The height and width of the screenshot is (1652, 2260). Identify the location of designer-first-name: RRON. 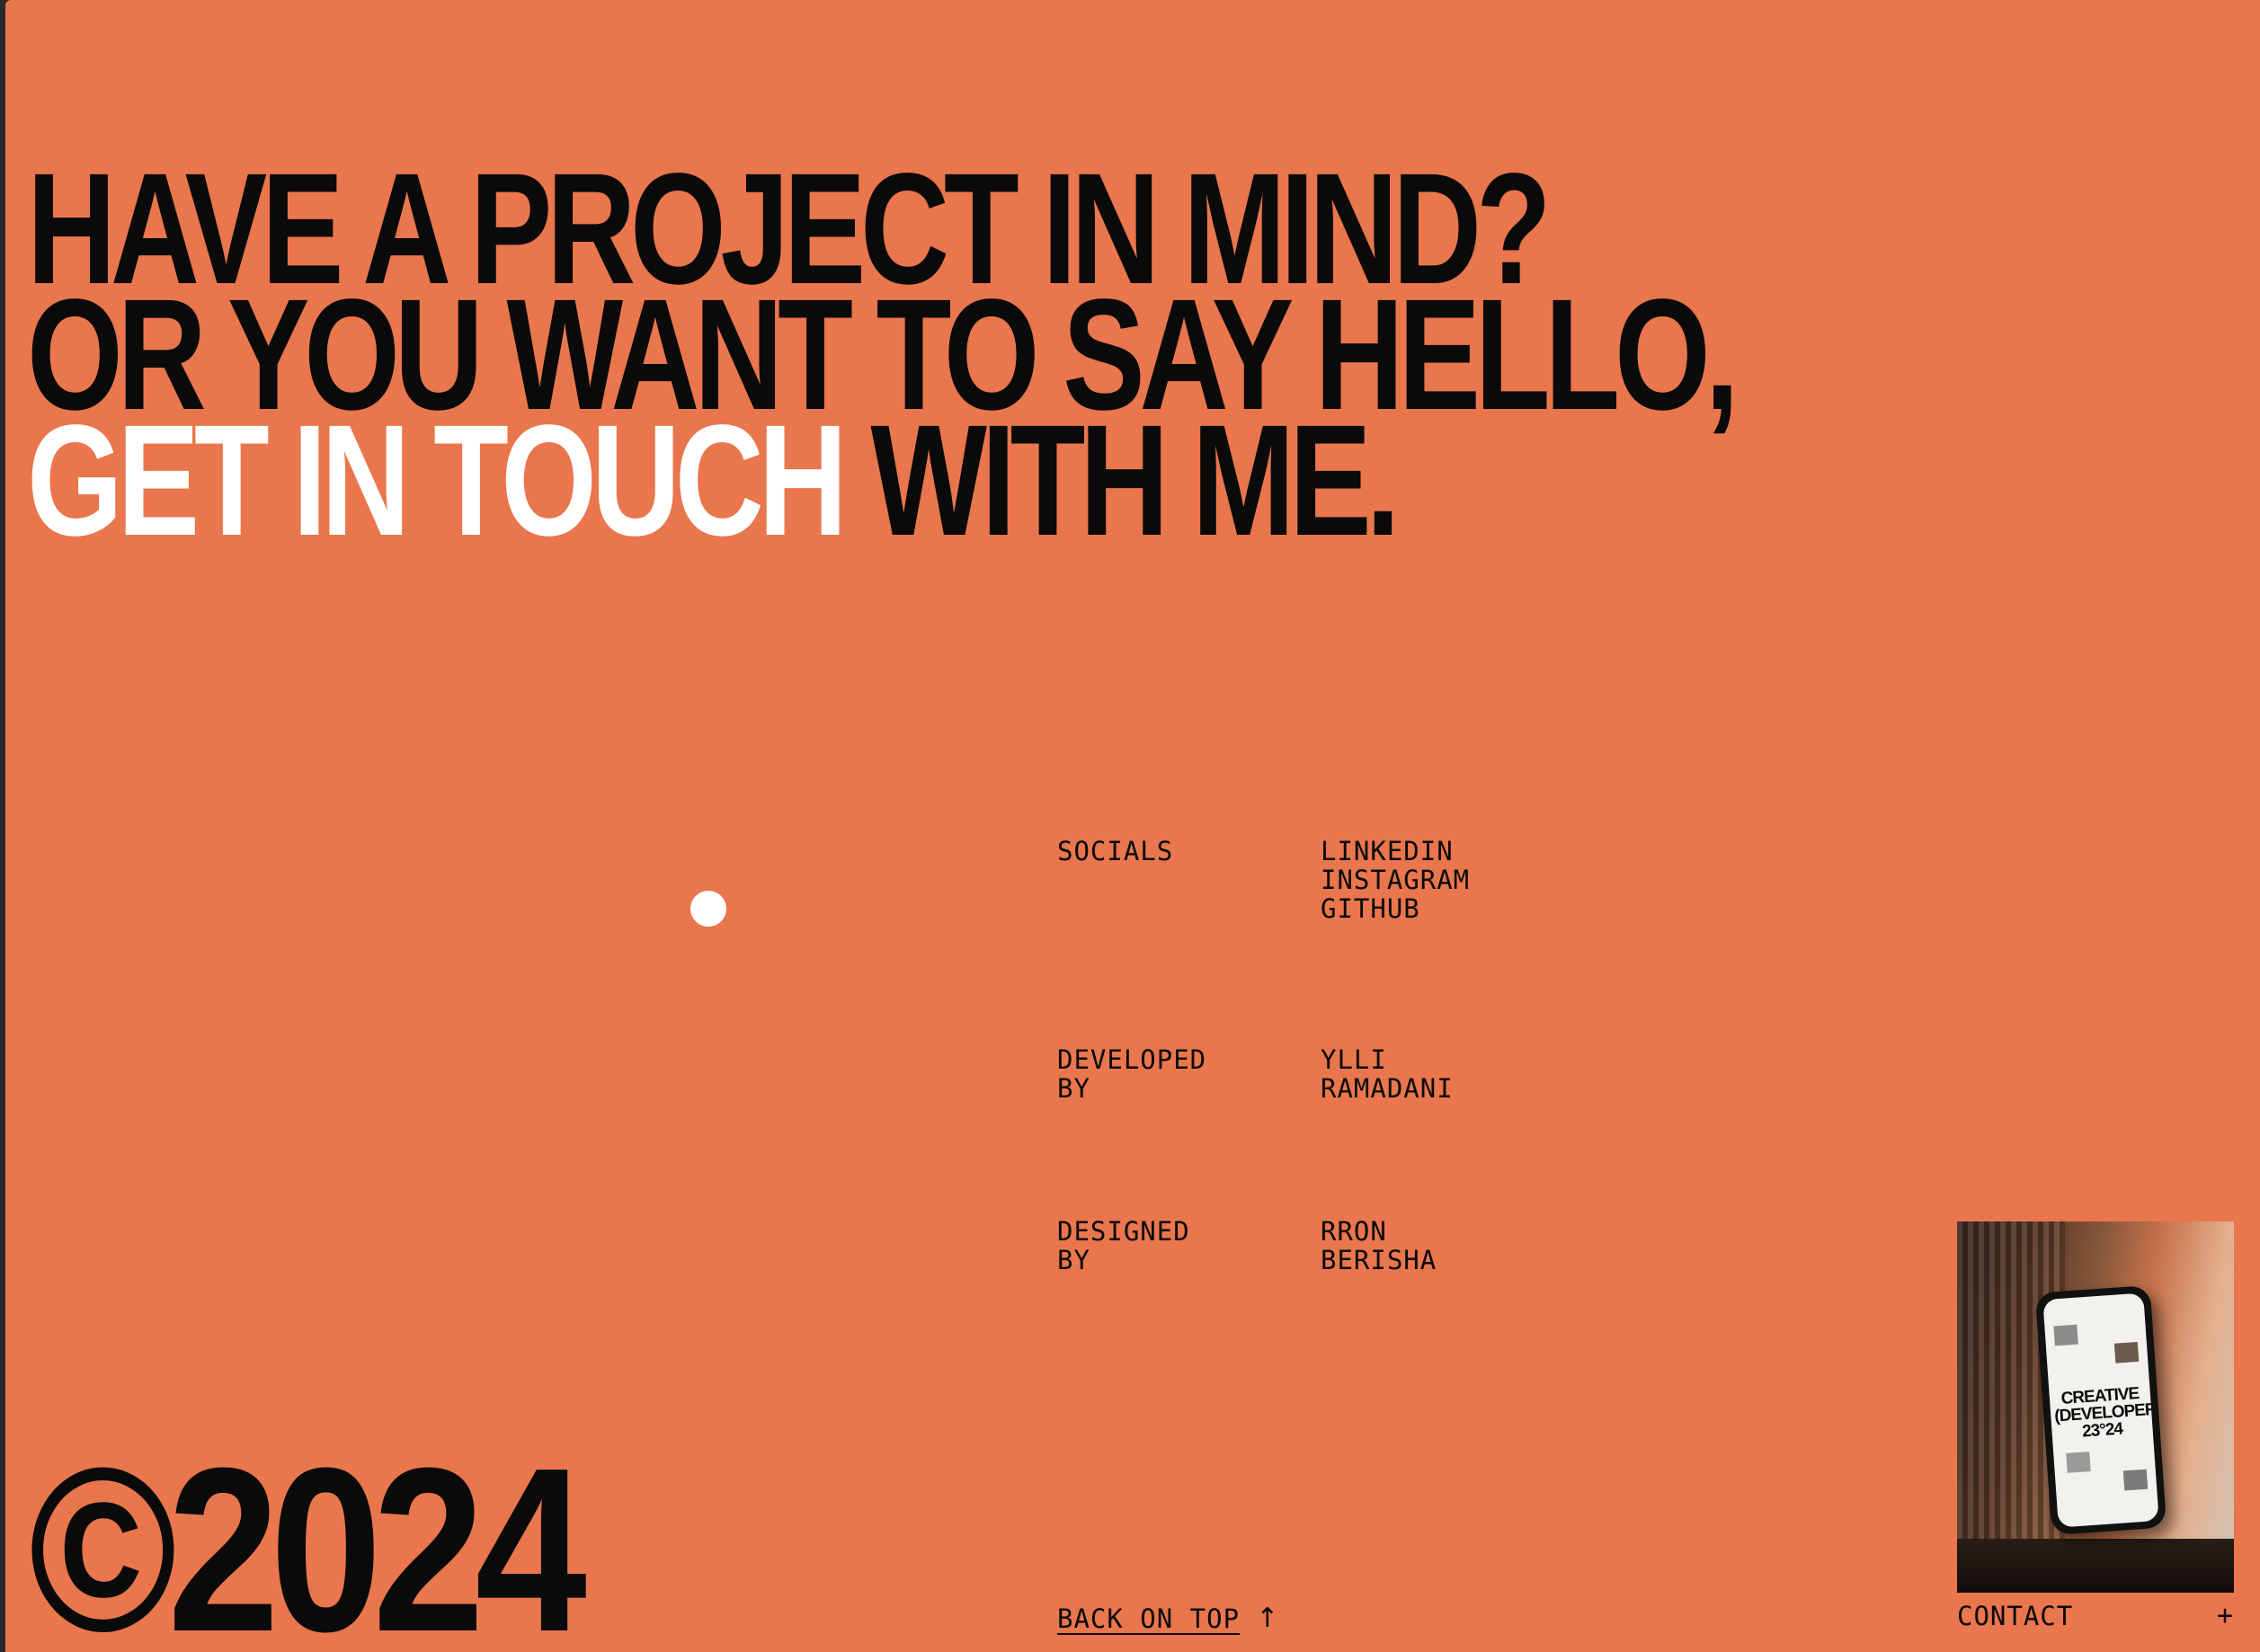
(1354, 1231).